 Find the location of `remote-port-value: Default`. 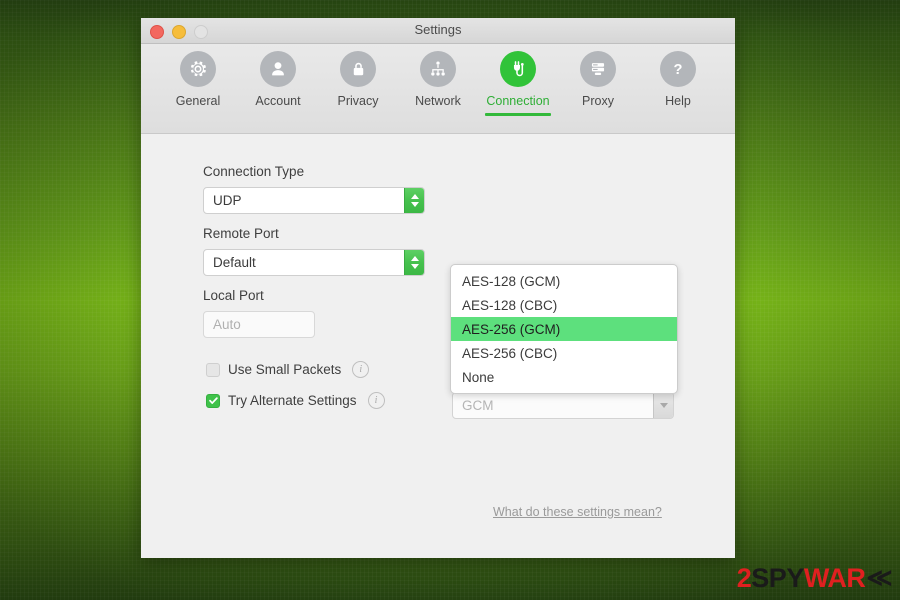

remote-port-value: Default is located at coordinates (234, 262).